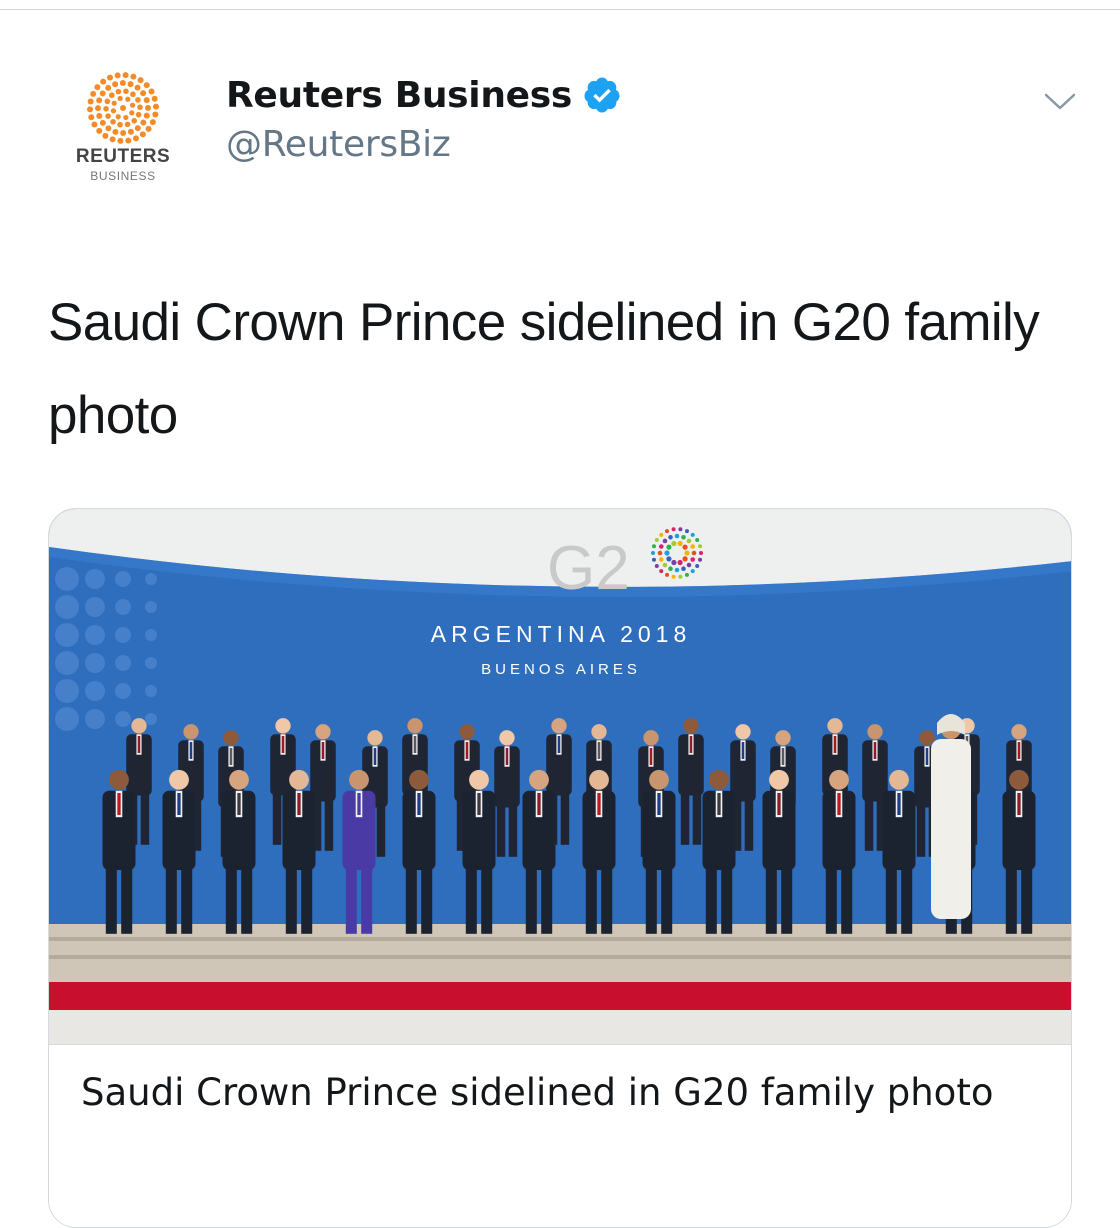  Describe the element at coordinates (338, 144) in the screenshot. I see `account-handle: @ReutersBiz` at that location.